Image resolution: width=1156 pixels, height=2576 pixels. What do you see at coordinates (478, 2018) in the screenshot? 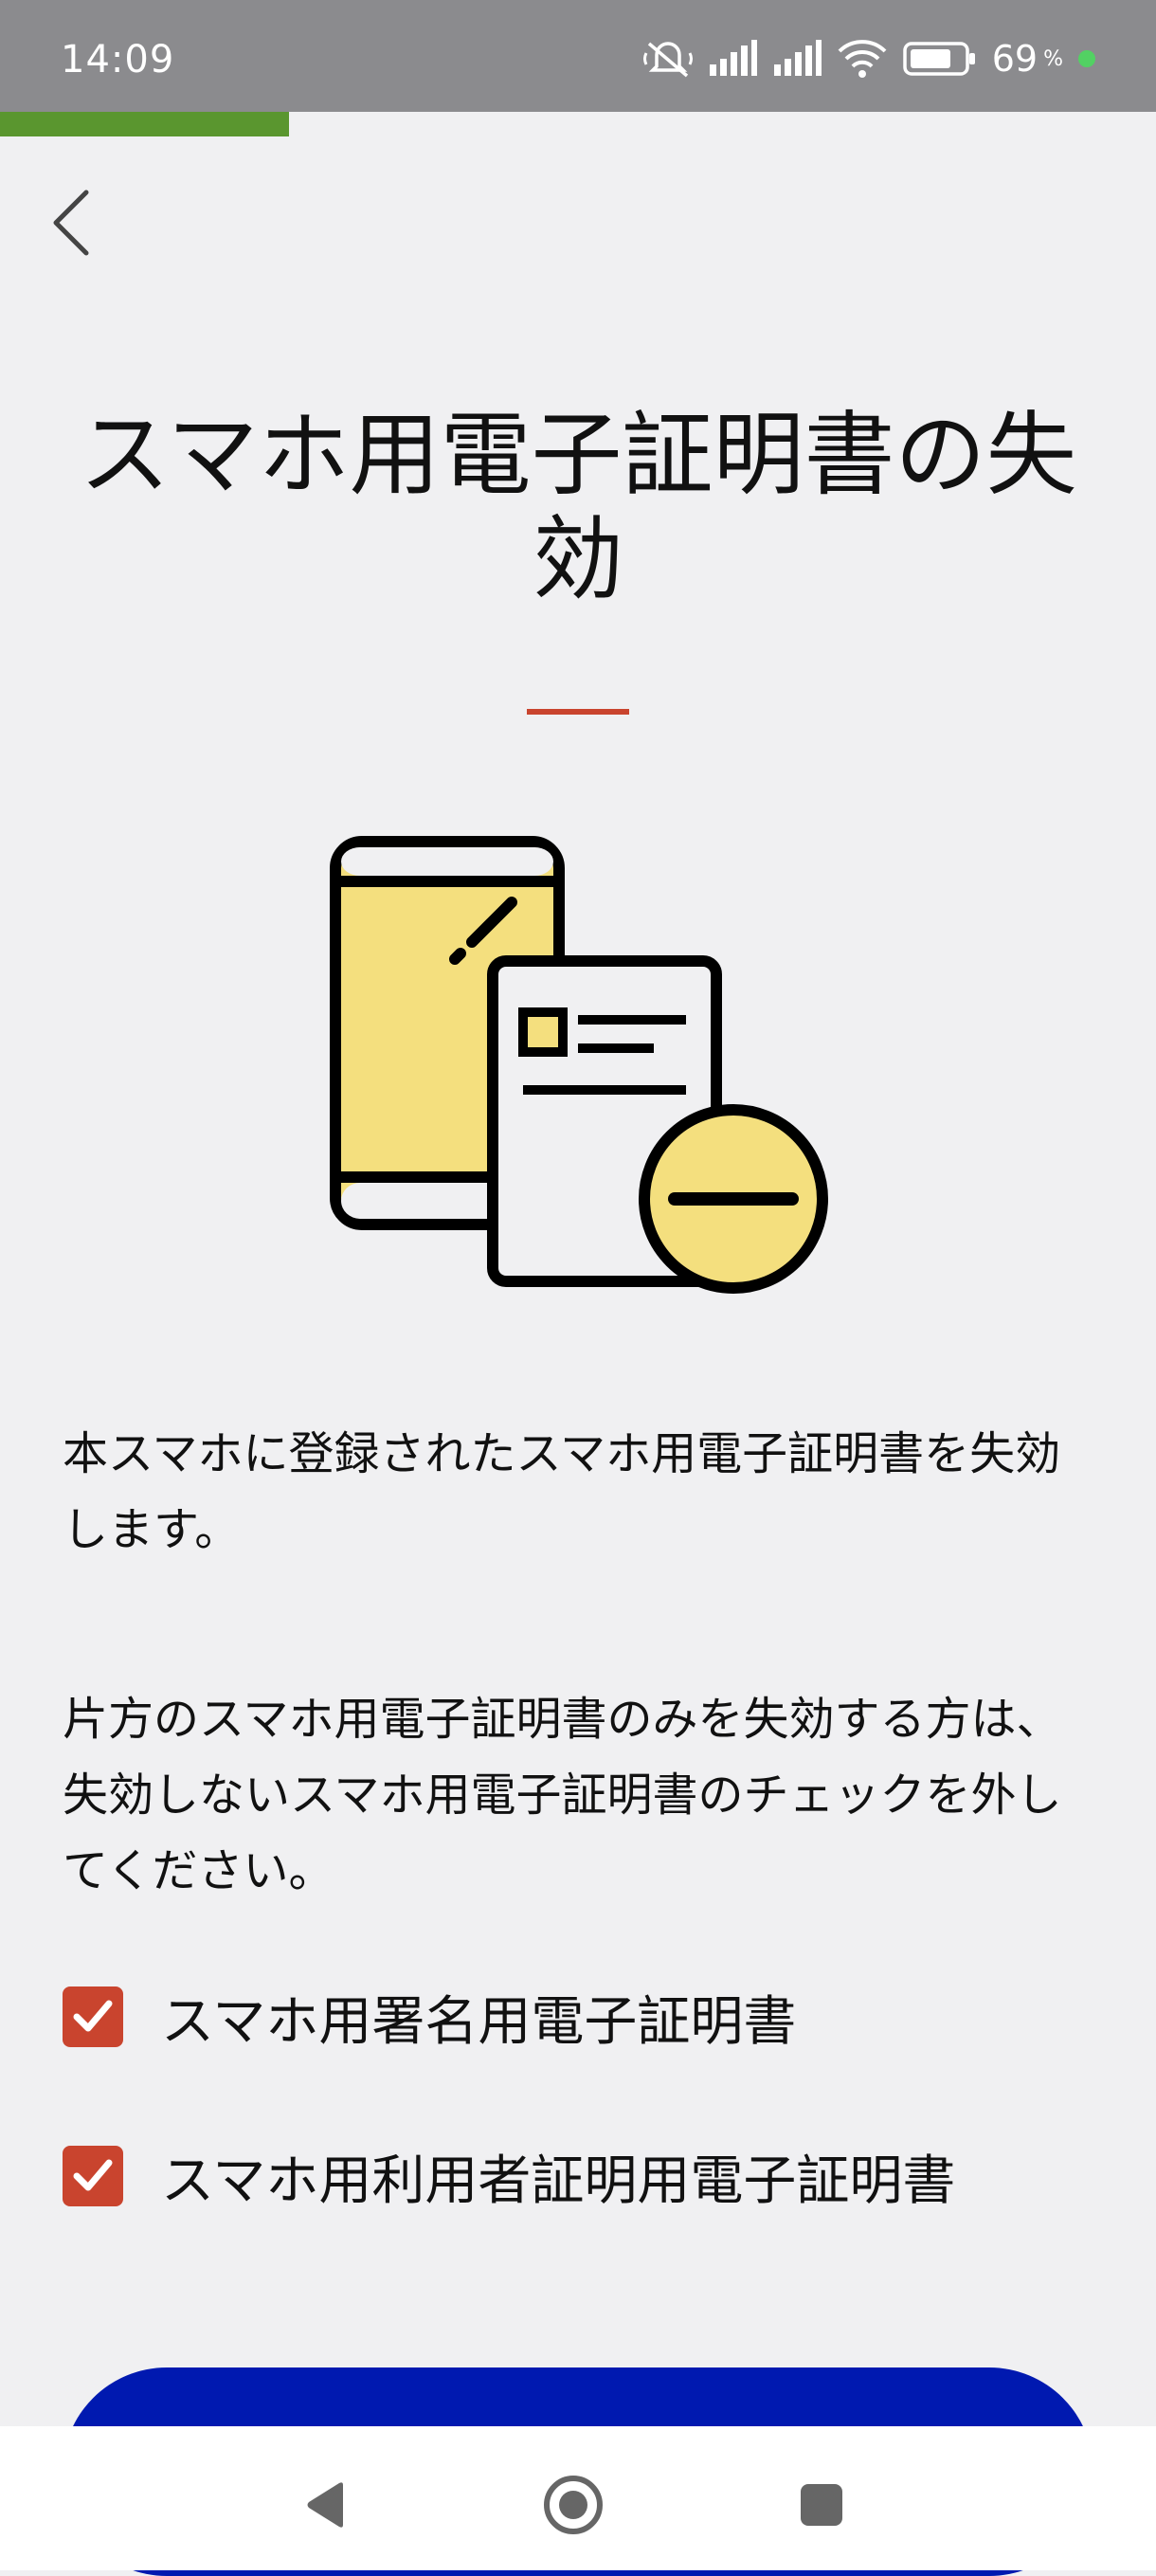
I see `checkbox-label: スマホ用署名用電子証明書` at bounding box center [478, 2018].